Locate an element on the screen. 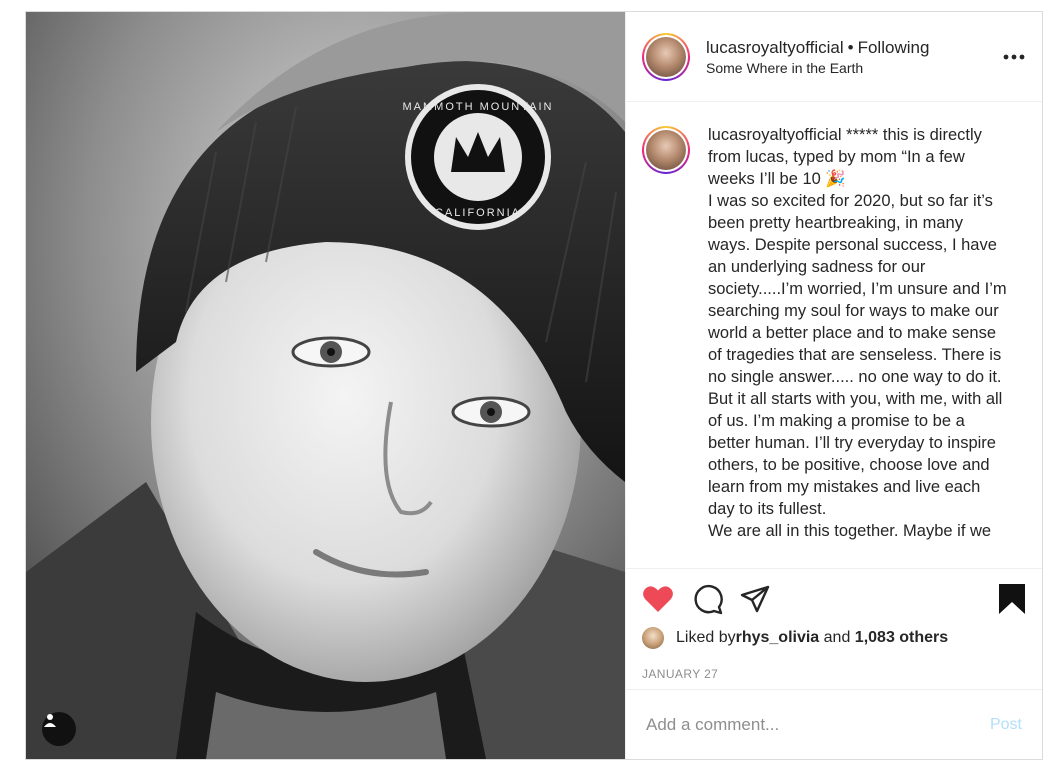 Image resolution: width=1051 pixels, height=783 pixels. share-button is located at coordinates (760, 599).